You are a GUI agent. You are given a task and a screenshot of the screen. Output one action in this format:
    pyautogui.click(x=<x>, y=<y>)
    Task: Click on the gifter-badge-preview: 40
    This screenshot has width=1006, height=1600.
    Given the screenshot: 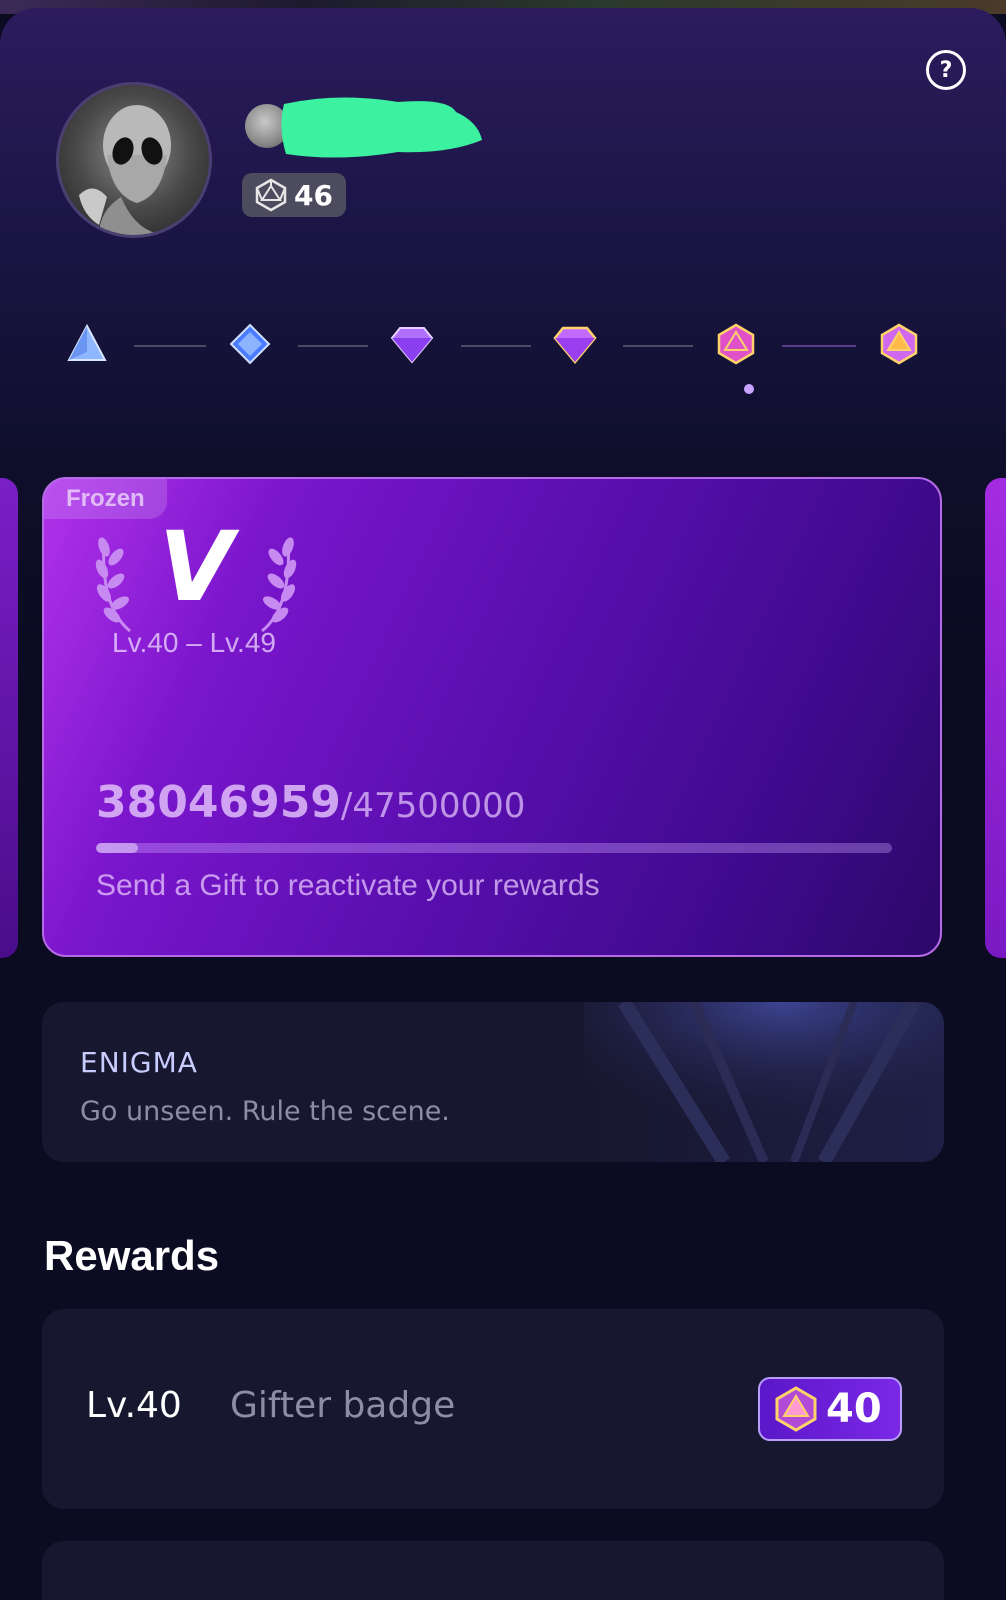 What is the action you would take?
    pyautogui.click(x=830, y=1409)
    